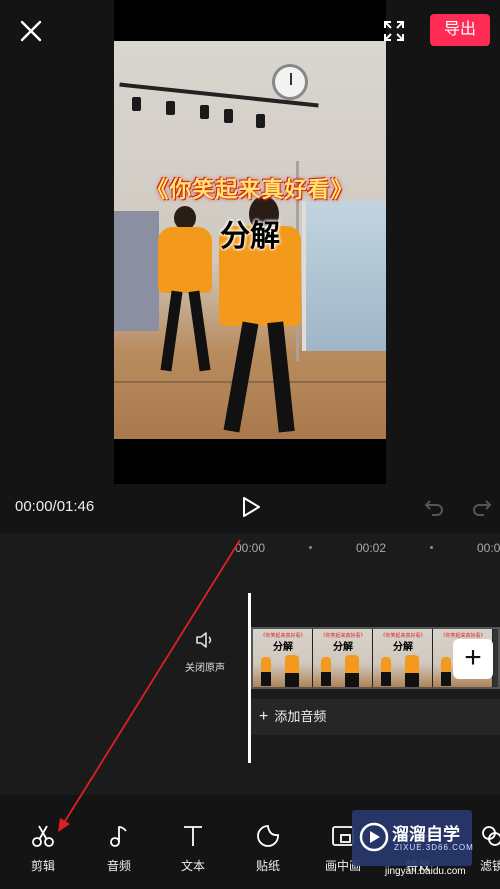 The image size is (500, 889). What do you see at coordinates (264, 716) in the screenshot?
I see `plus-icon: +` at bounding box center [264, 716].